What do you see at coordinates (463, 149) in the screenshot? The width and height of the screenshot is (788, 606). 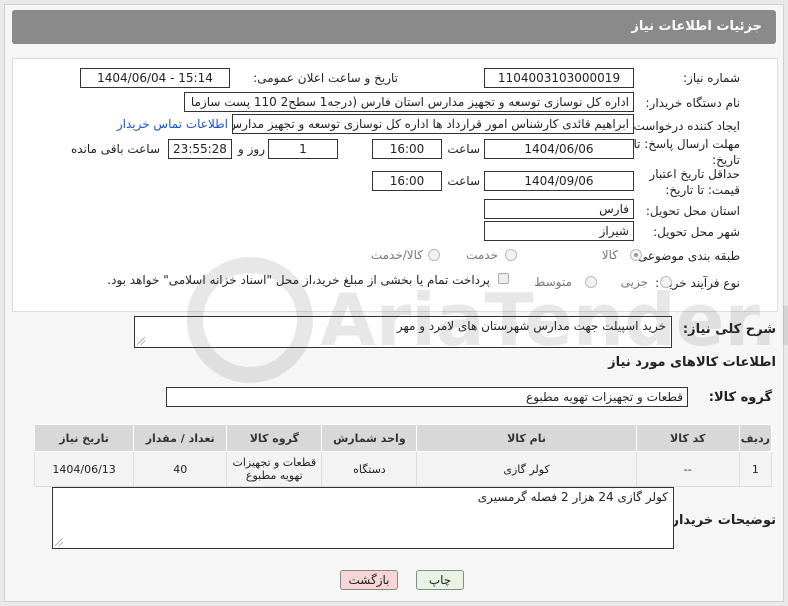 I see `deadline-time-label: ساعت` at bounding box center [463, 149].